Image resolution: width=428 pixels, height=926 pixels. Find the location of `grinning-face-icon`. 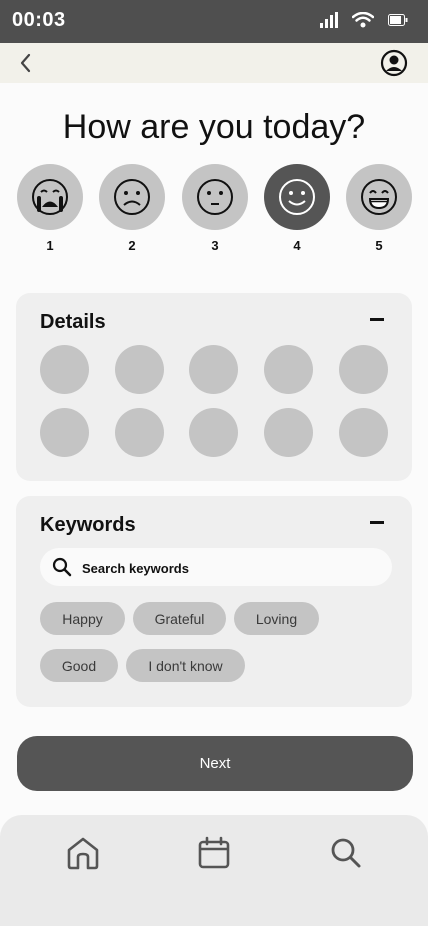

grinning-face-icon is located at coordinates (379, 197).